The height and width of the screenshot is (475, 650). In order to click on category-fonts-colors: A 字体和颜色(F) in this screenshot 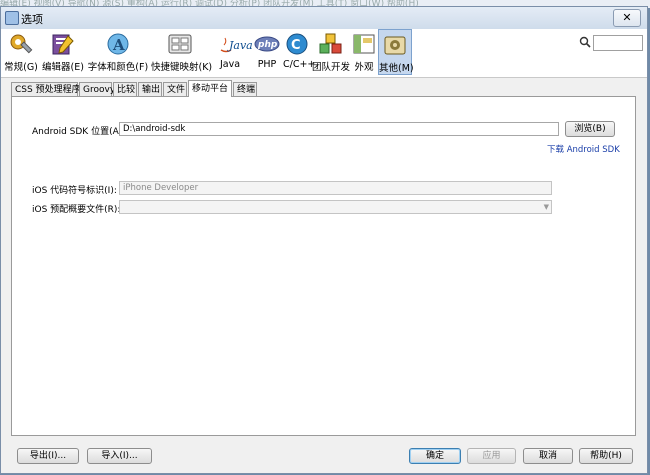, I will do `click(118, 52)`.